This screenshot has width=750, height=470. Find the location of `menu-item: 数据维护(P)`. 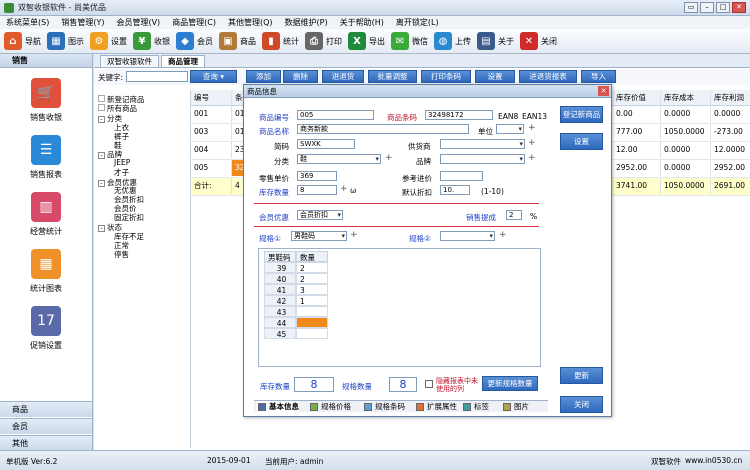

menu-item: 数据维护(P) is located at coordinates (306, 22).